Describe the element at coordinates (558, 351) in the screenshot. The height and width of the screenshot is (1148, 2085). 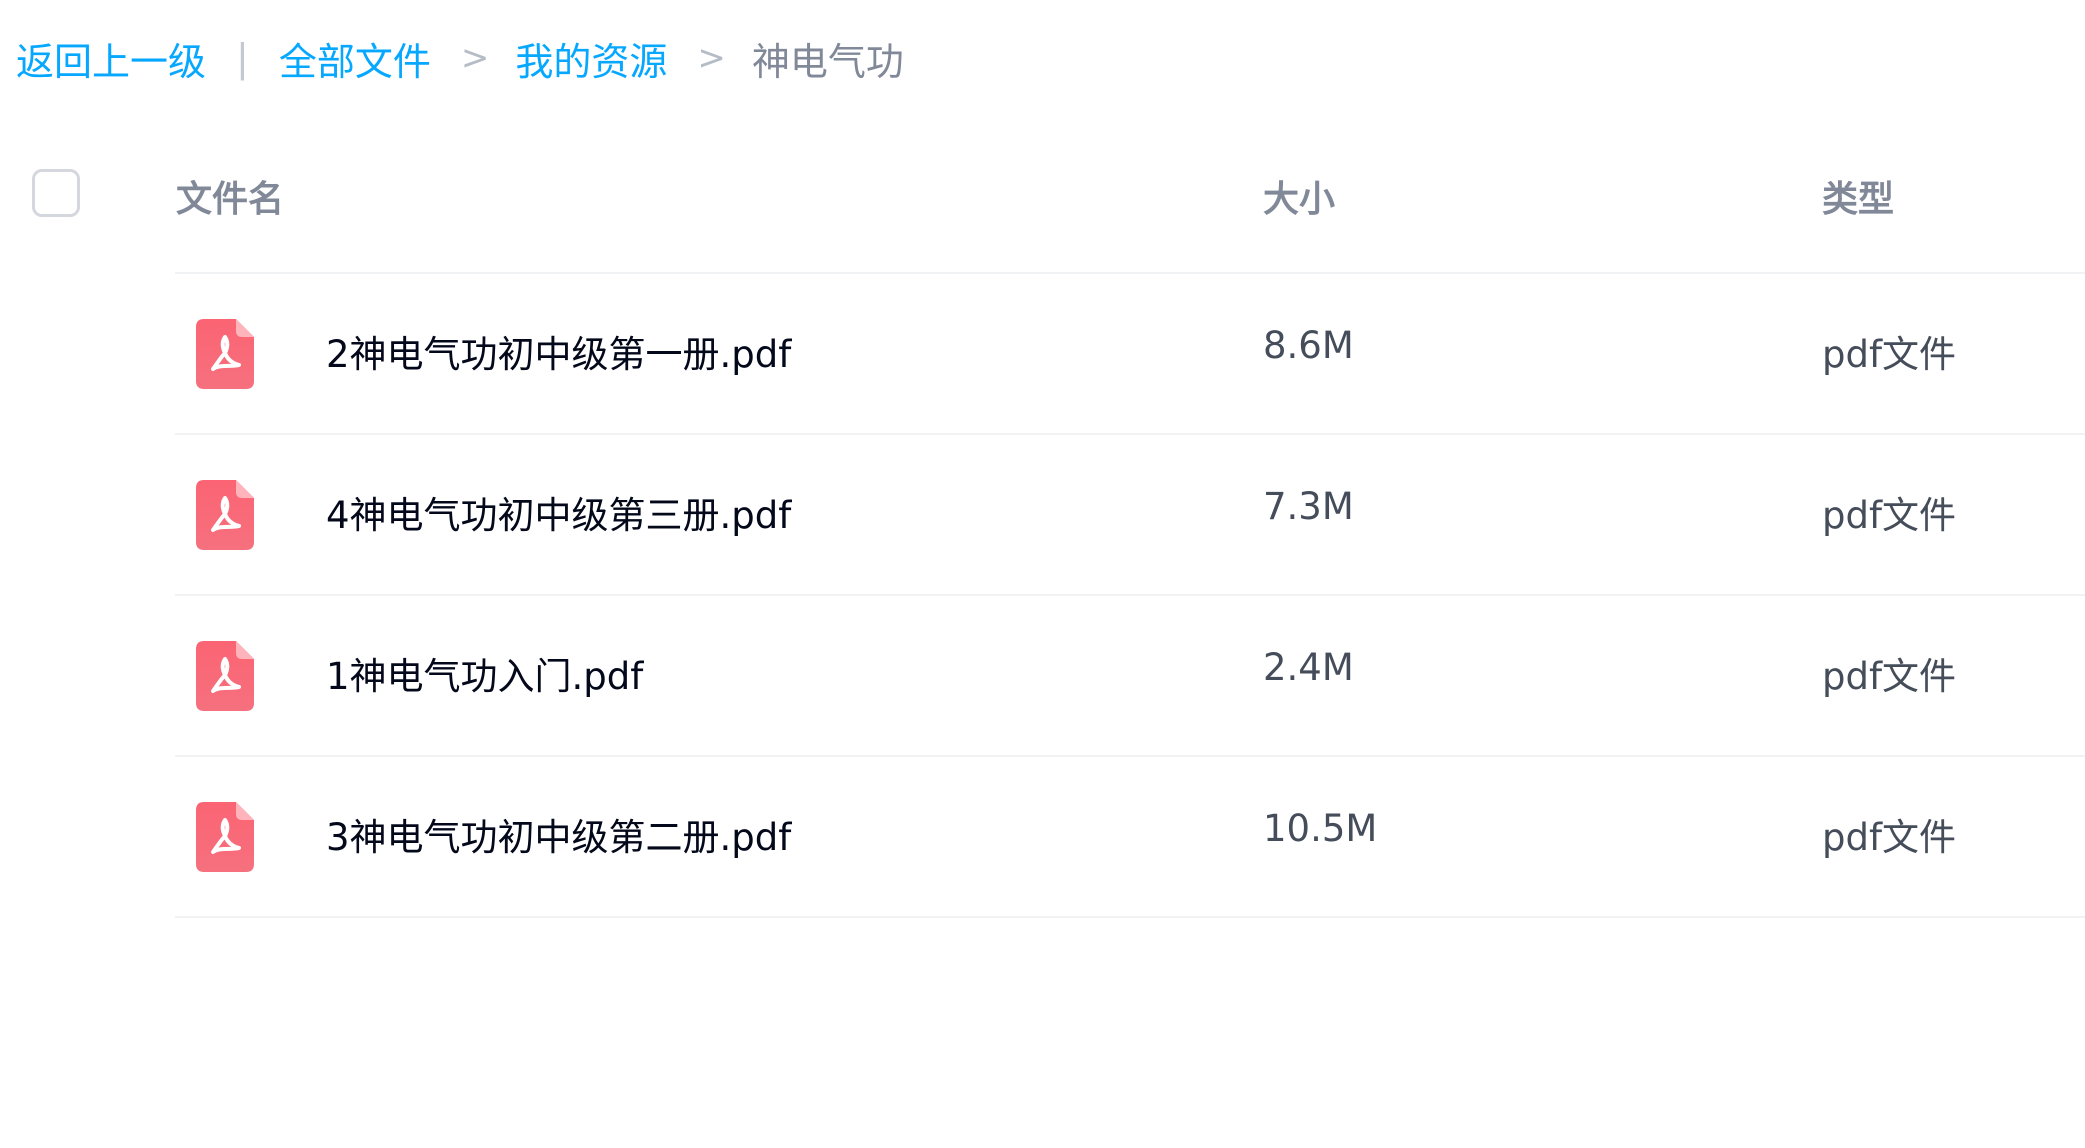
I see `file-name: 2神电气功初中级第一册.pdf` at that location.